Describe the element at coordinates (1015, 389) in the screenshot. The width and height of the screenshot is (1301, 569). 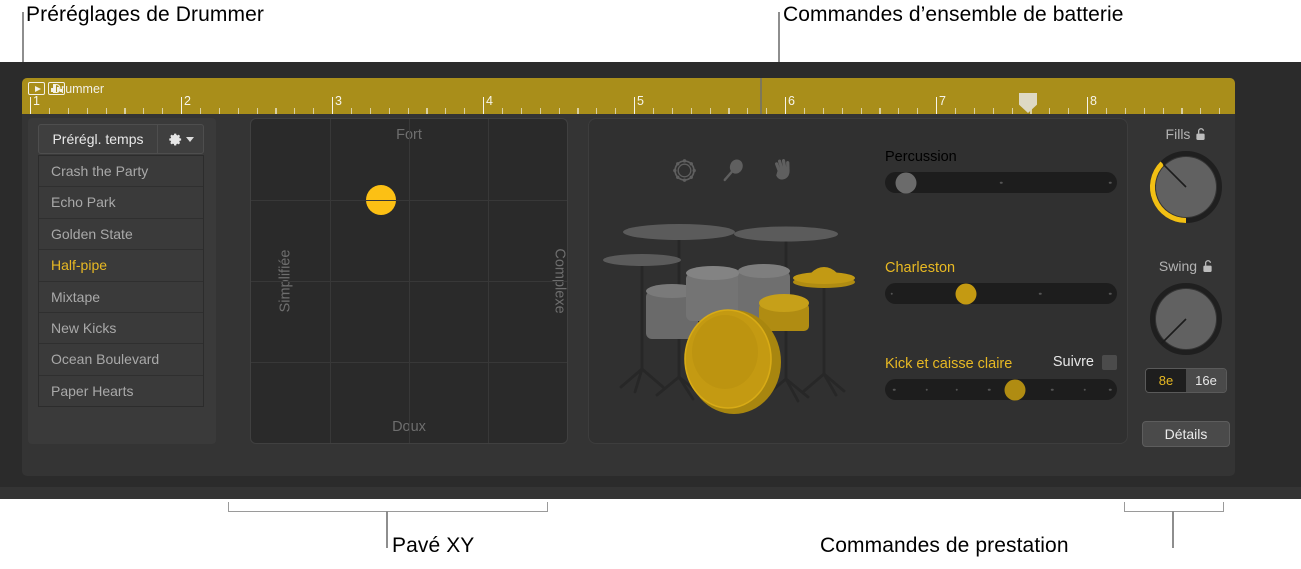
I see `slider-kick-snare-handle` at that location.